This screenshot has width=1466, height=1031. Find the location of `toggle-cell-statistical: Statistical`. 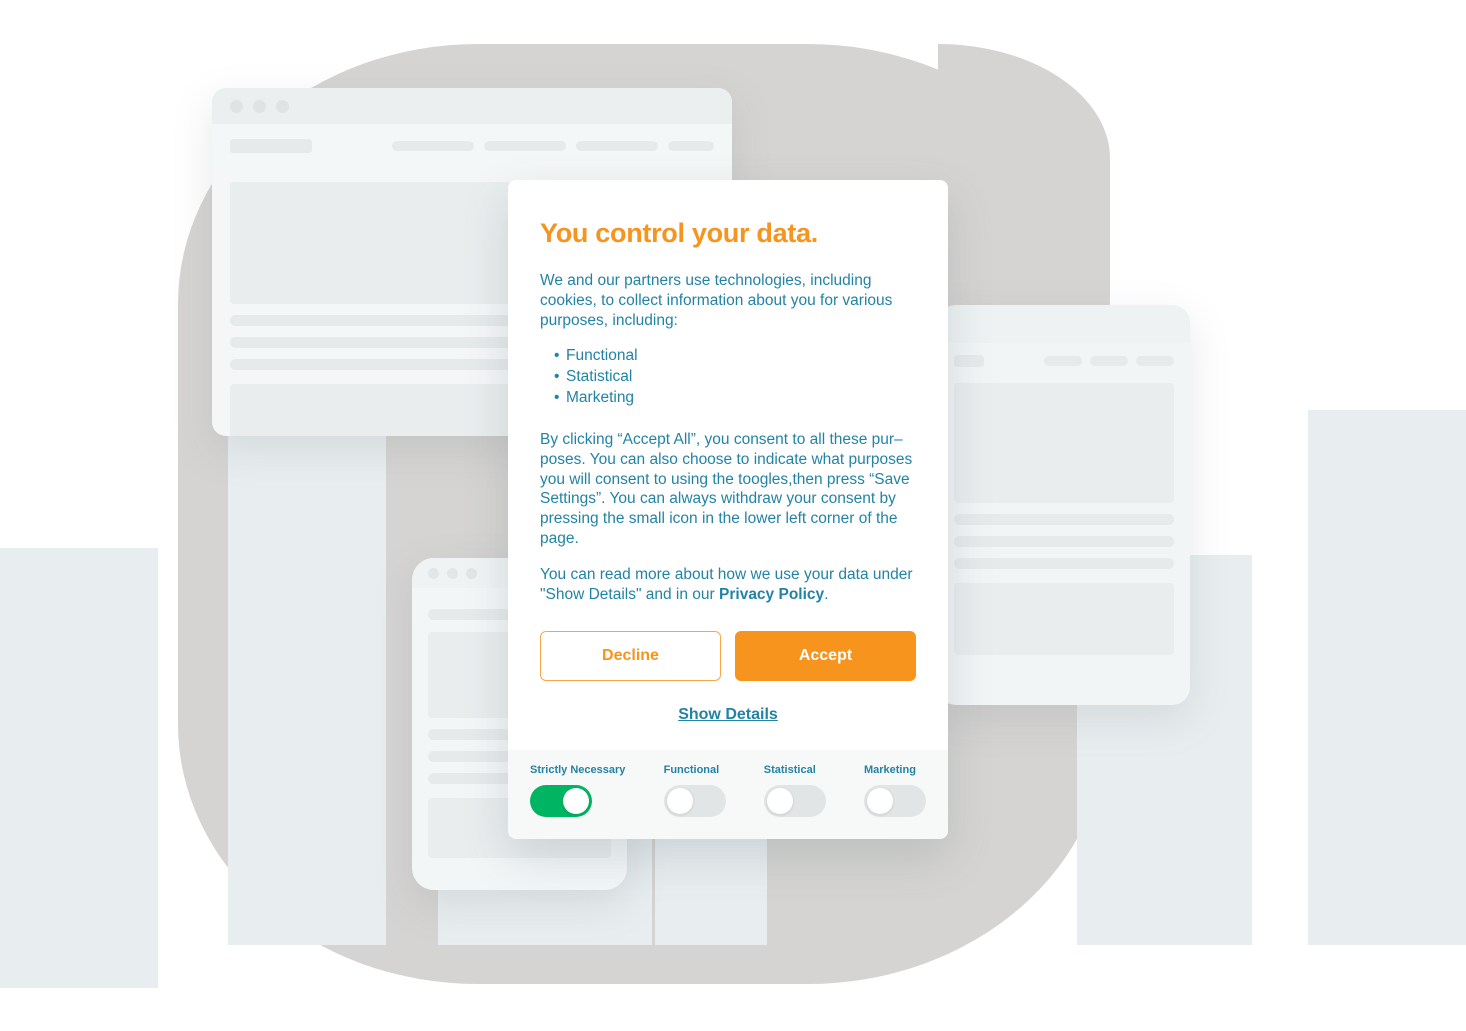

toggle-cell-statistical: Statistical is located at coordinates (794, 790).